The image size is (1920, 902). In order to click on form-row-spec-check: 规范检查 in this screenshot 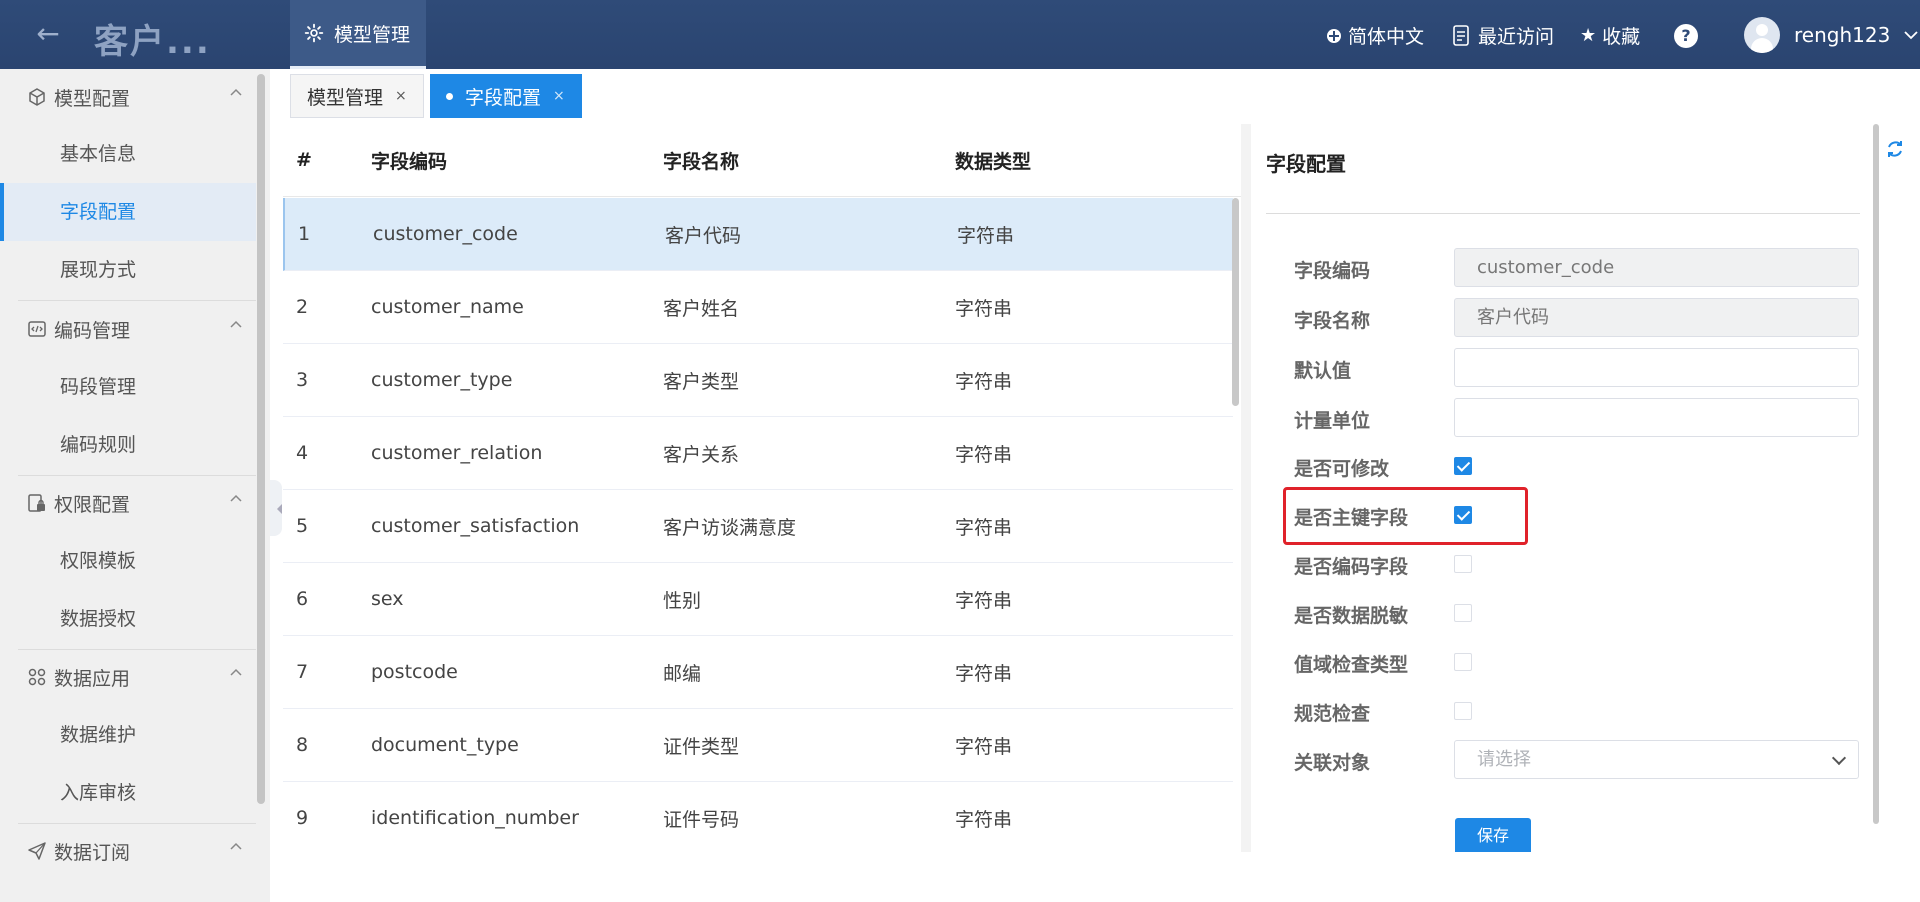, I will do `click(1579, 711)`.